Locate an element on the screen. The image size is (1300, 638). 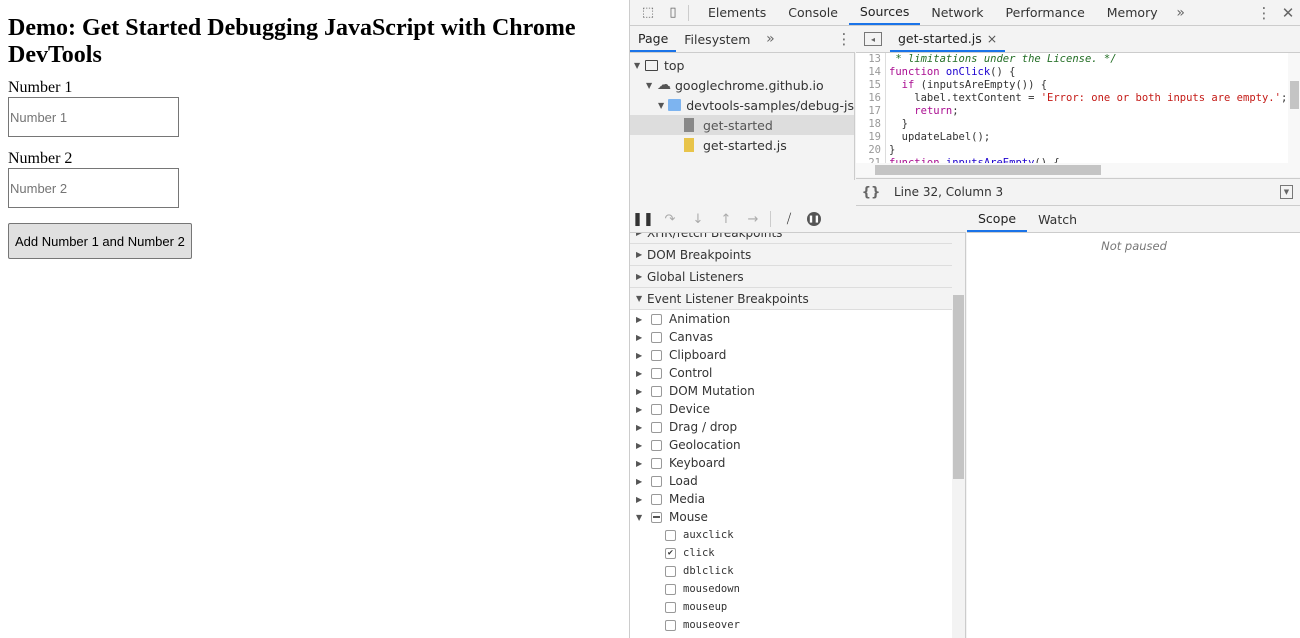
pretty-print-icon: {} is located at coordinates (871, 192).